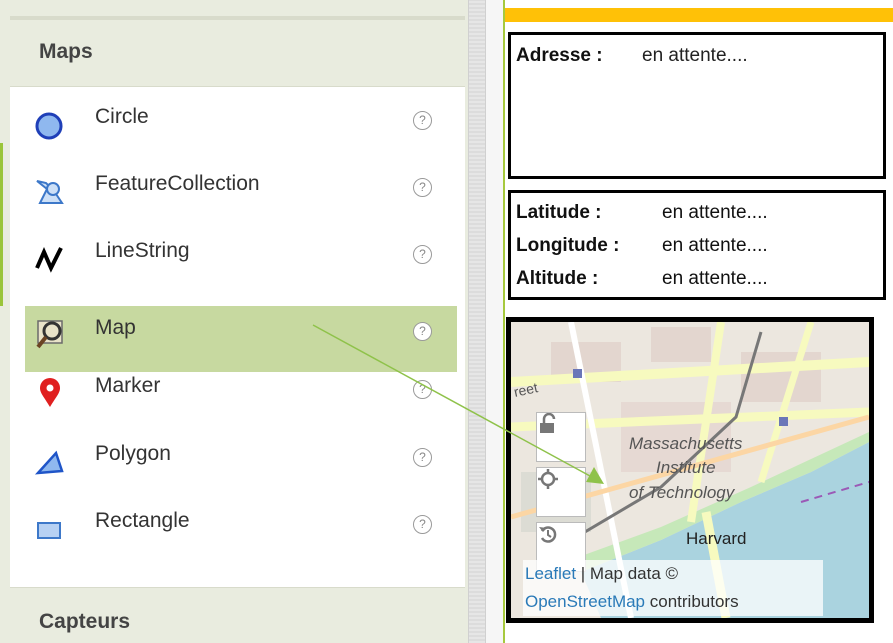 Image resolution: width=893 pixels, height=643 pixels. I want to click on palette-item-polygon: Polygon ?, so click(241, 465).